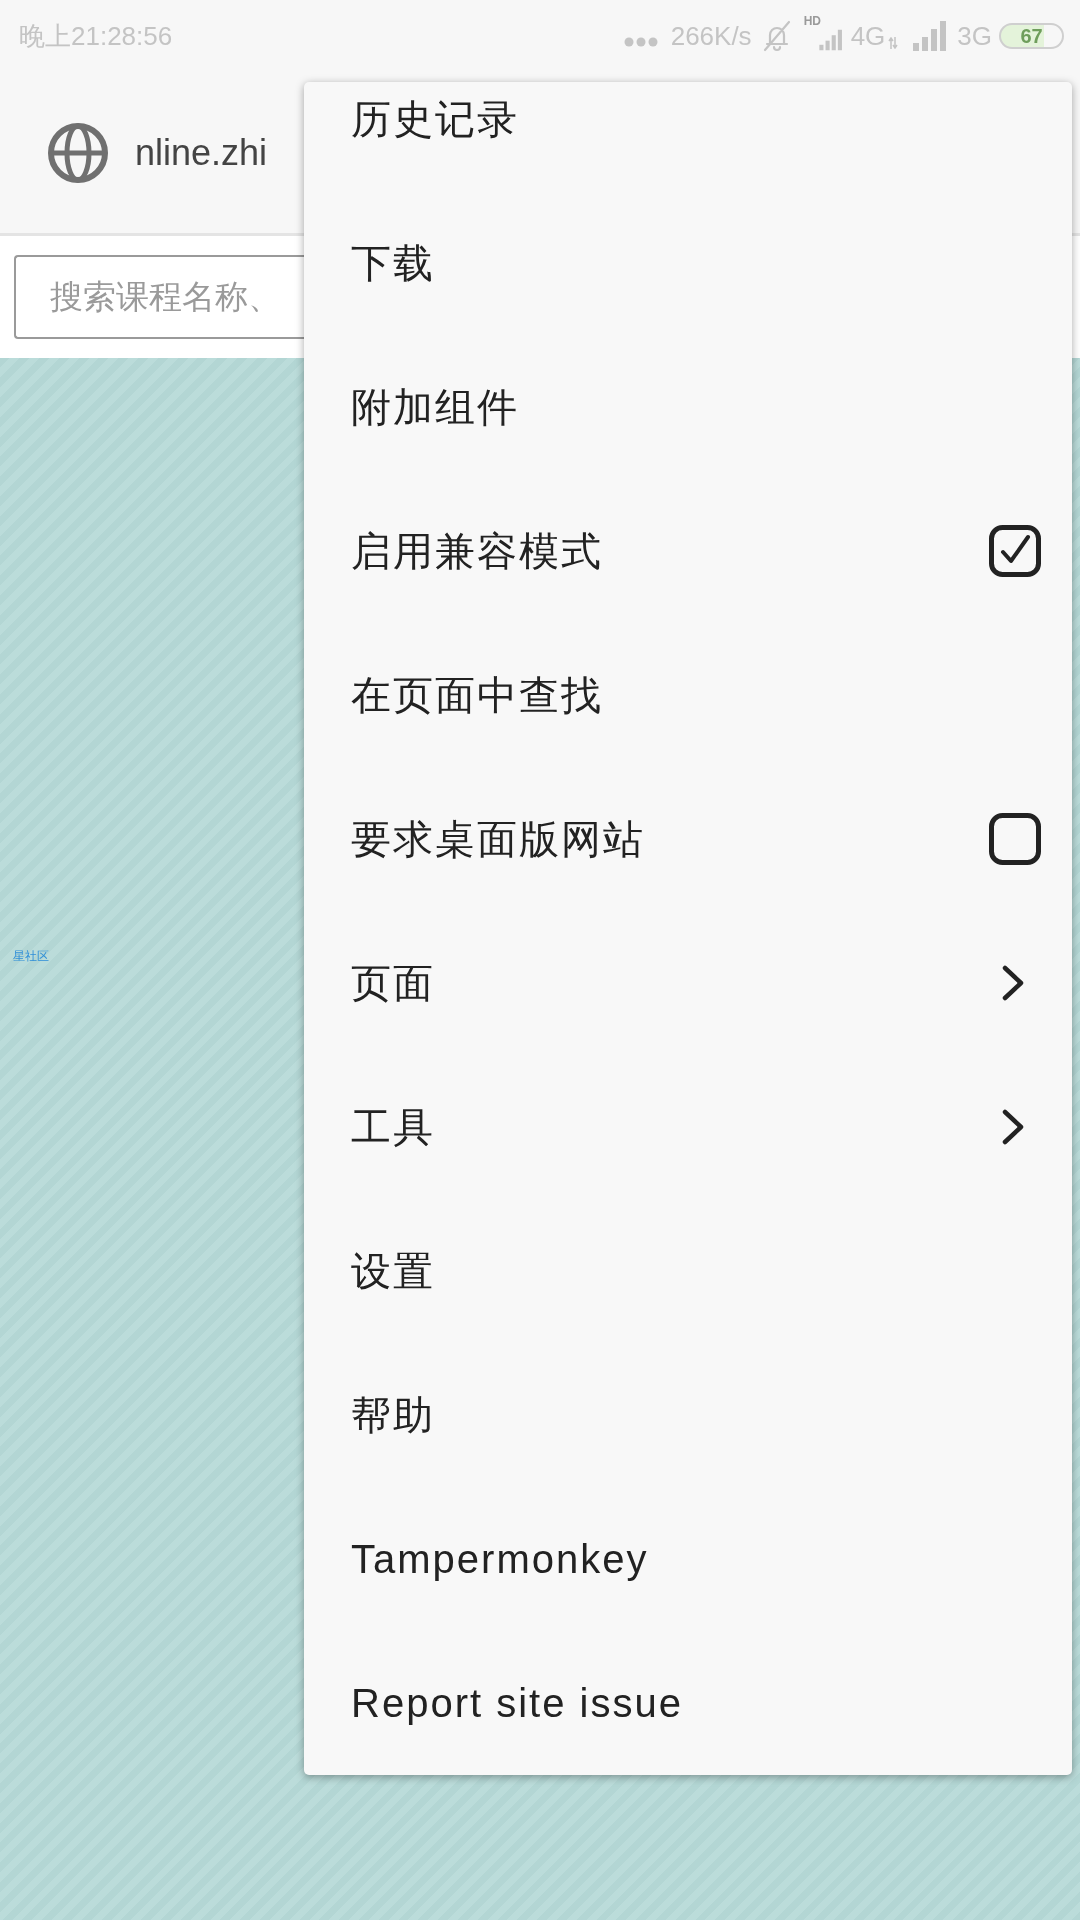  What do you see at coordinates (893, 43) in the screenshot?
I see `data-arrows-icon` at bounding box center [893, 43].